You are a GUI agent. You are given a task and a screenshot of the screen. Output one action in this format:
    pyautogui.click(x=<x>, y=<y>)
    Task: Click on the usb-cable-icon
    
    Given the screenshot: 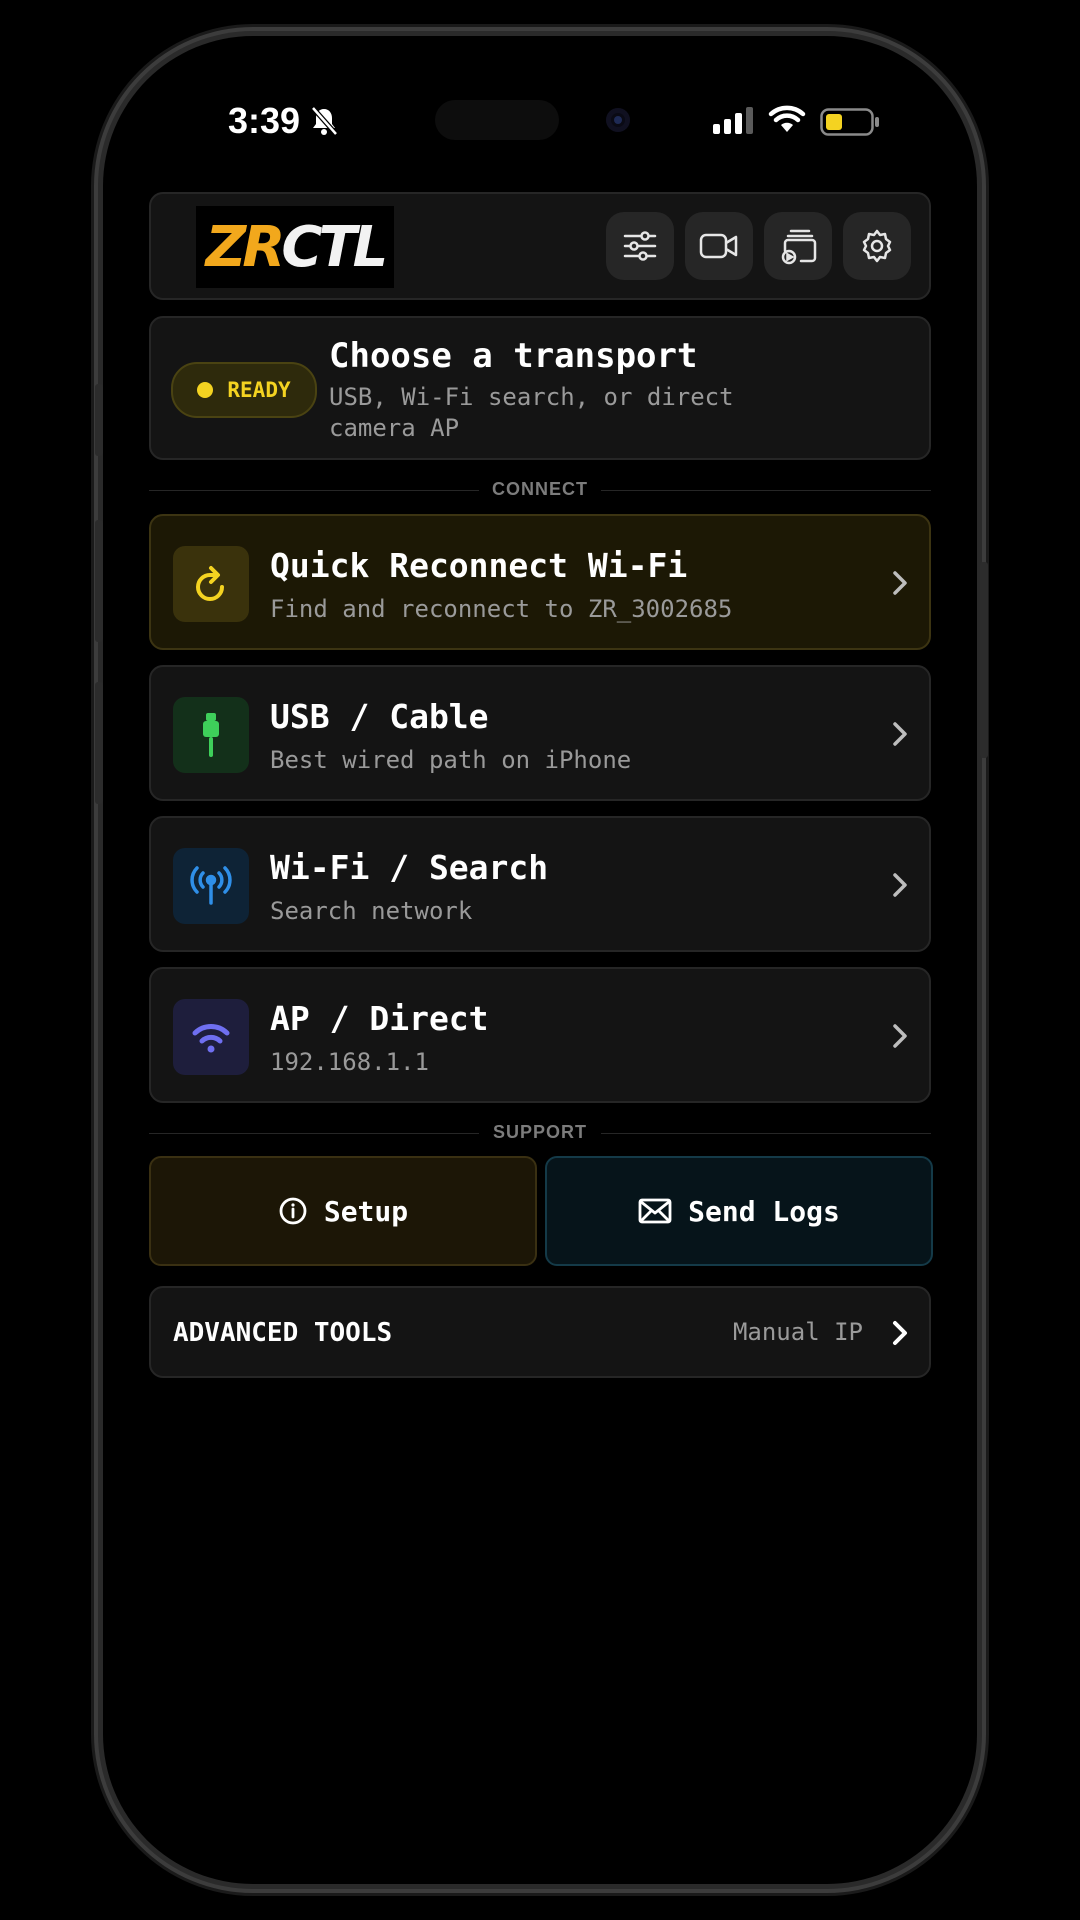 What is the action you would take?
    pyautogui.click(x=211, y=735)
    